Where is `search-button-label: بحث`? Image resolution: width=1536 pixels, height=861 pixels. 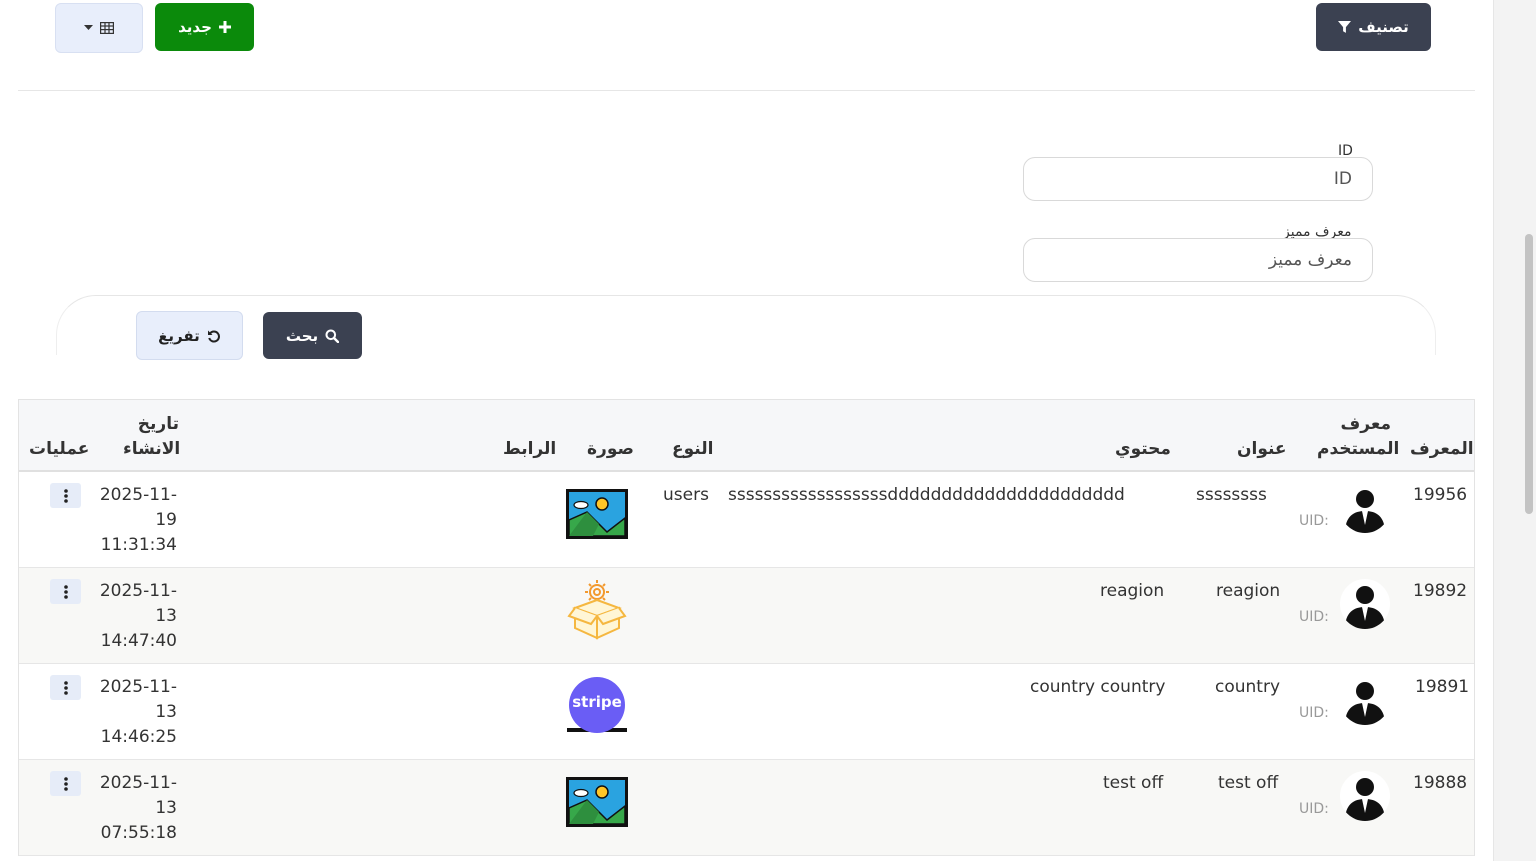 search-button-label: بحث is located at coordinates (302, 335).